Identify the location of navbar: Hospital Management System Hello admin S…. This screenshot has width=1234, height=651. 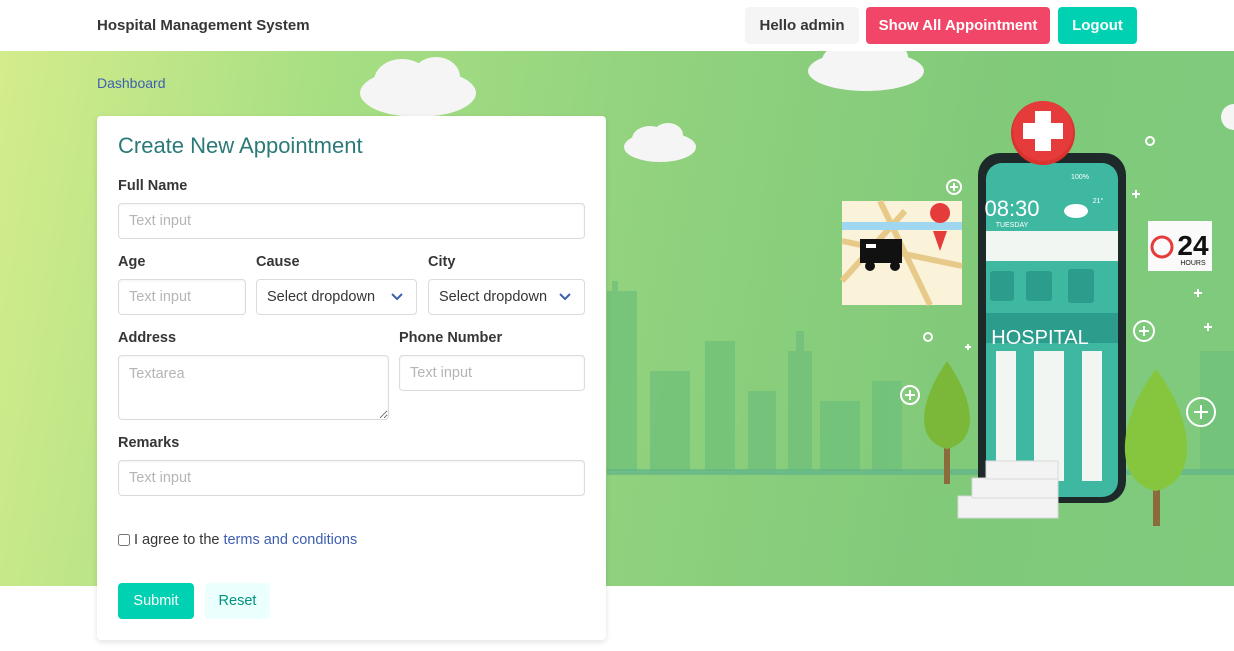
(617, 25).